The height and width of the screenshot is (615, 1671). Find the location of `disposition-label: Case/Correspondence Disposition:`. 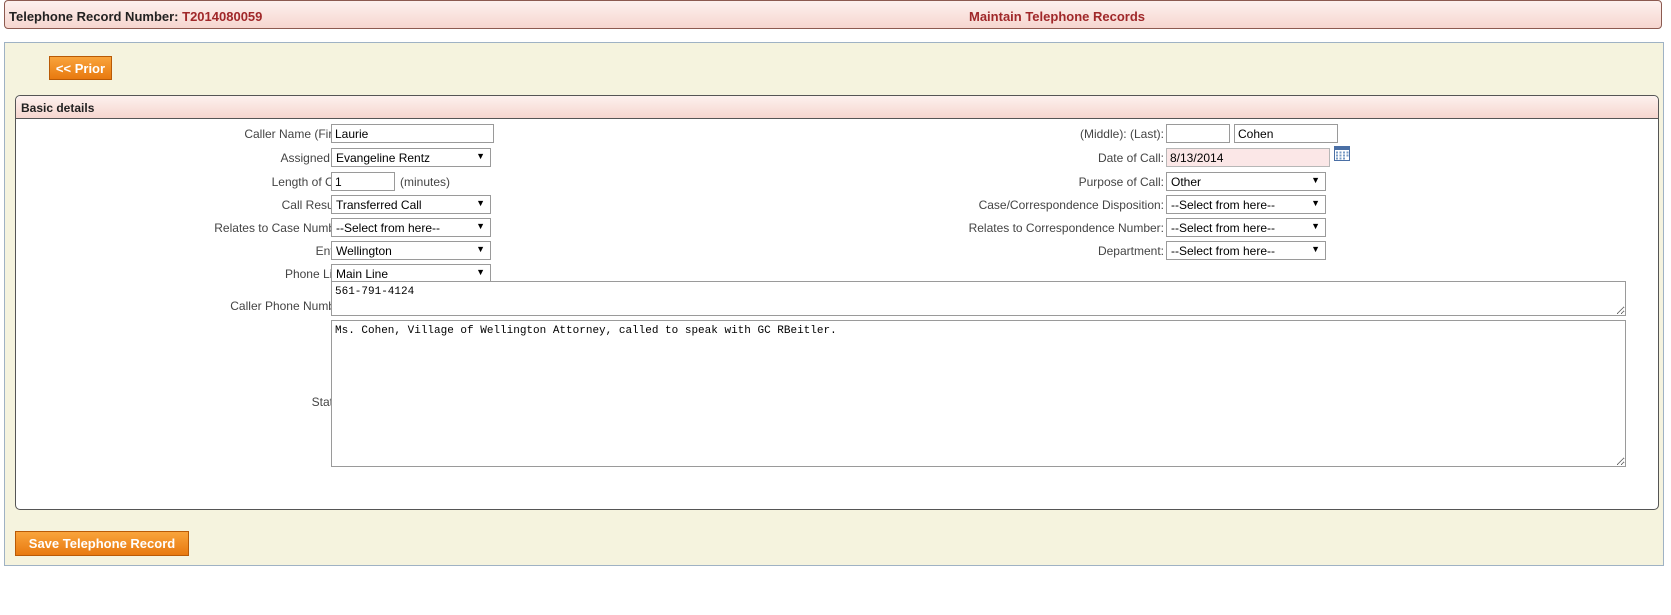

disposition-label: Case/Correspondence Disposition: is located at coordinates (1071, 205).